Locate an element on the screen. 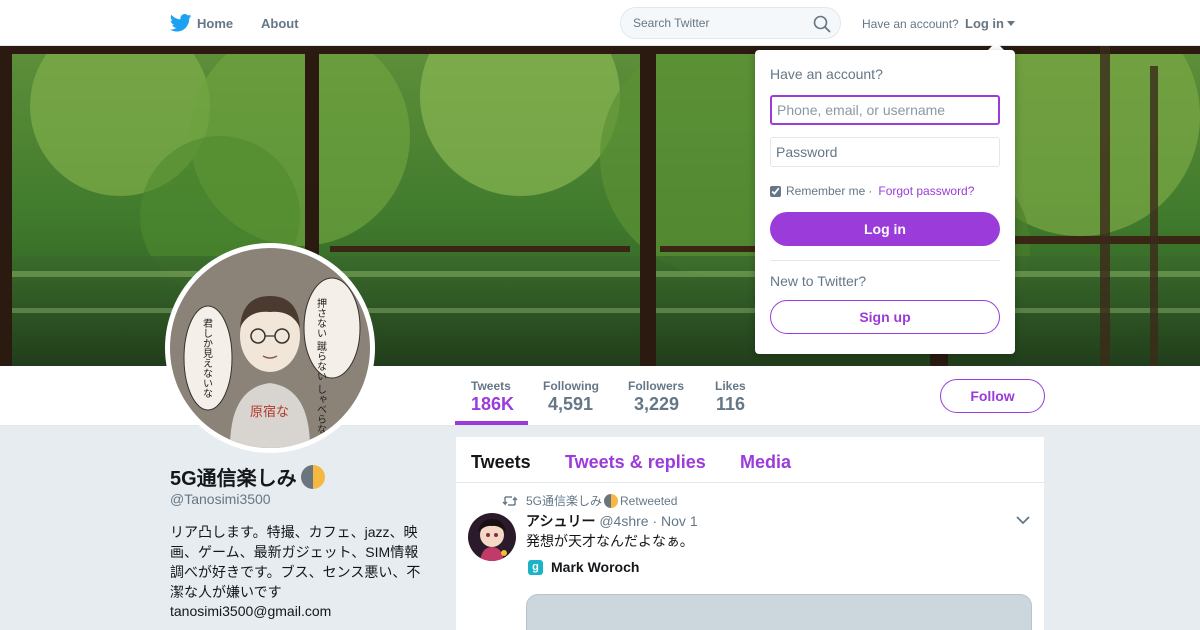 The width and height of the screenshot is (1200, 630). new-to-twitter-text: New to Twitter? is located at coordinates (818, 281).